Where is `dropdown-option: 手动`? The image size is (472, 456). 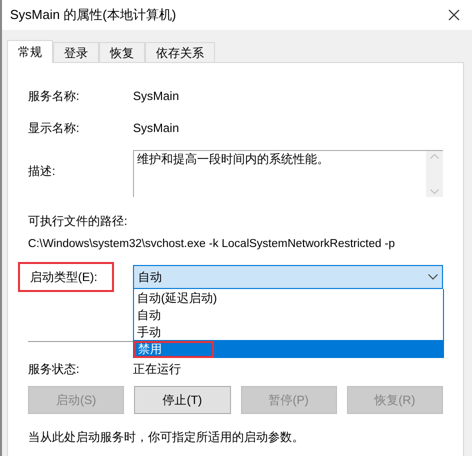 dropdown-option: 手动 is located at coordinates (288, 331).